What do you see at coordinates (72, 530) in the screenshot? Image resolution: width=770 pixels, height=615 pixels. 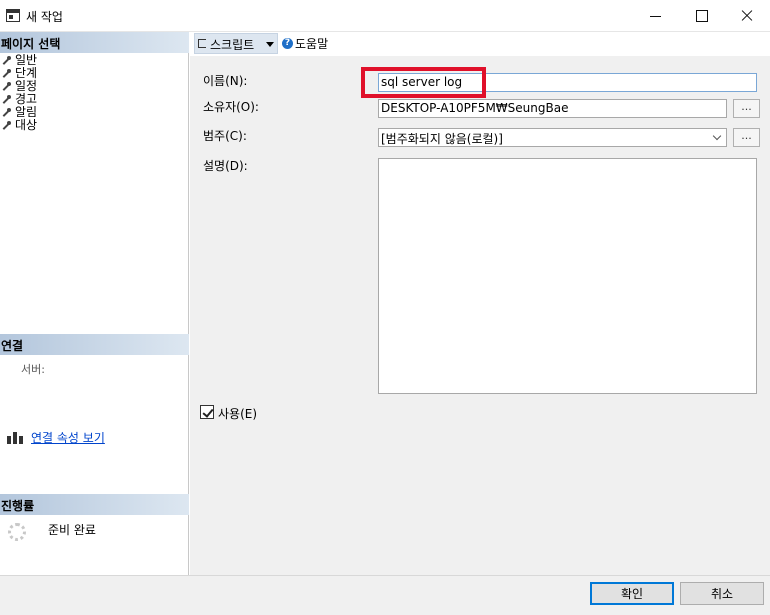 I see `progress-status: 준비 완료` at bounding box center [72, 530].